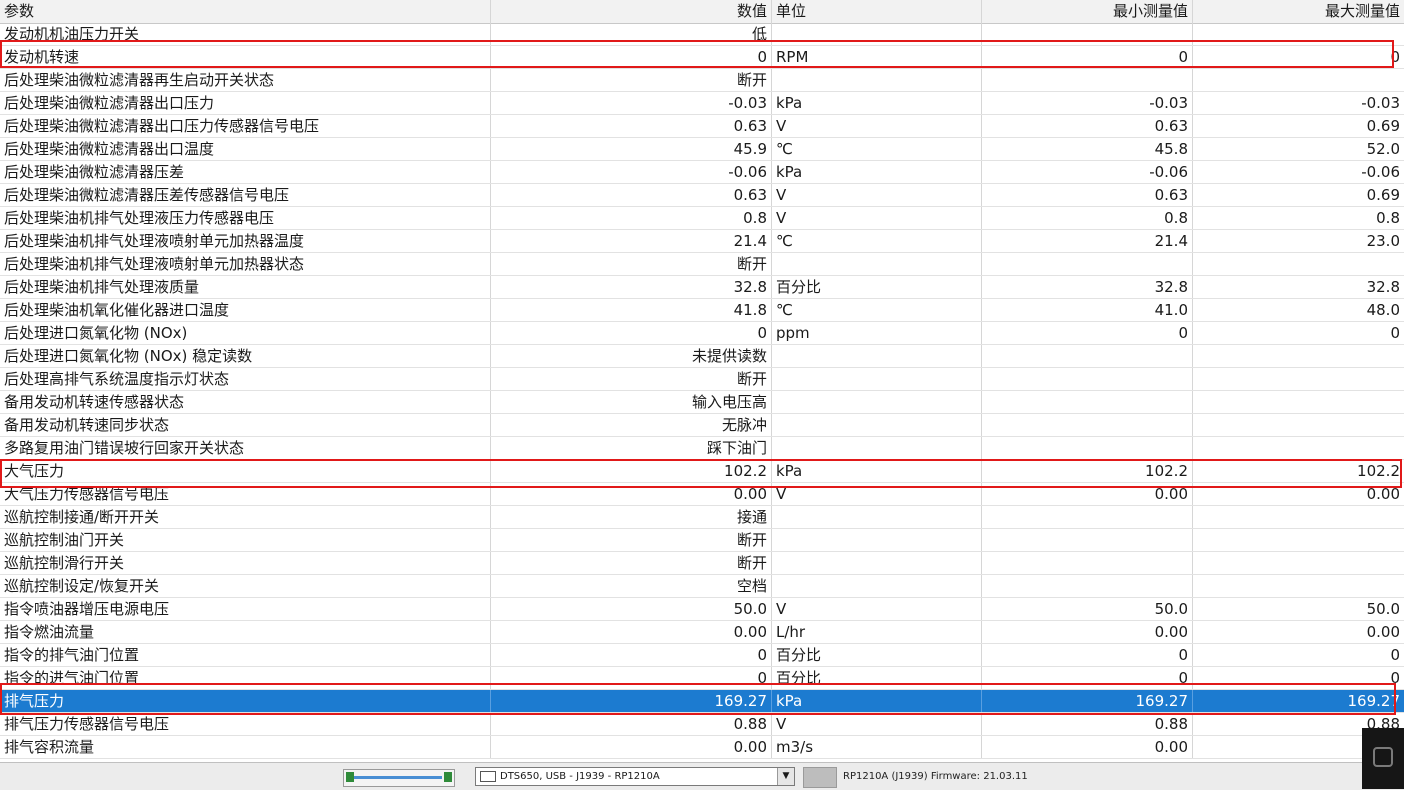 The height and width of the screenshot is (790, 1404). Describe the element at coordinates (1087, 11) in the screenshot. I see `column-header-min: 最小测量值` at that location.